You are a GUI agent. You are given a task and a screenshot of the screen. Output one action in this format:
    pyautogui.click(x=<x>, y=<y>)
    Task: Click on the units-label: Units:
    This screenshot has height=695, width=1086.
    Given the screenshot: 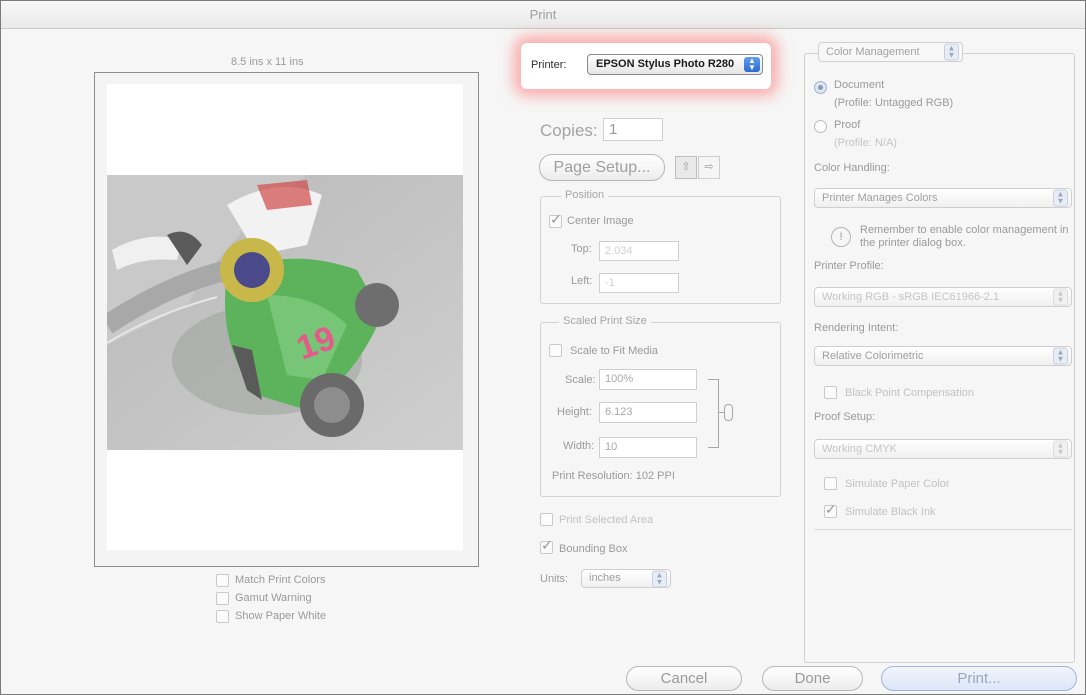 What is the action you would take?
    pyautogui.click(x=554, y=579)
    